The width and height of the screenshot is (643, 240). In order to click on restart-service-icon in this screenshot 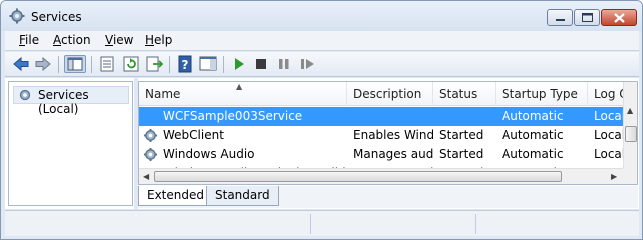, I will do `click(307, 64)`.